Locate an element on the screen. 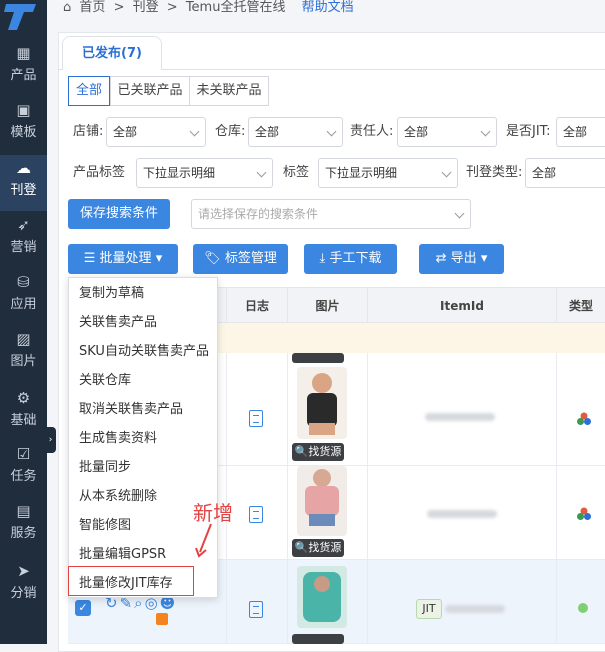 The width and height of the screenshot is (605, 652). jit-select: 全部 is located at coordinates (580, 132).